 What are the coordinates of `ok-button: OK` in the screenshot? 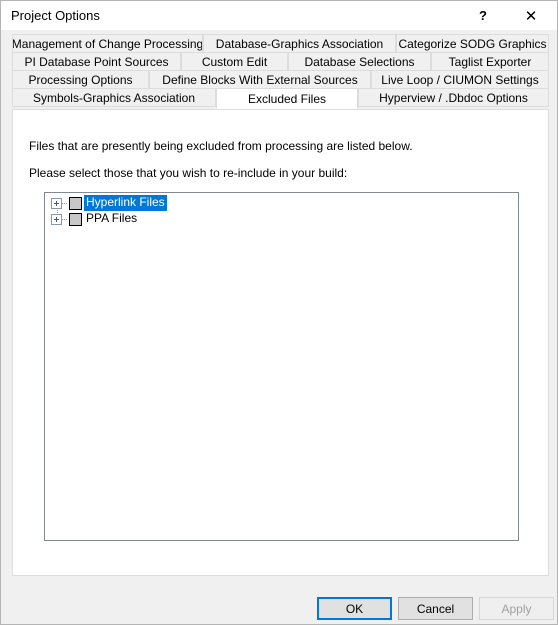 It's located at (354, 608).